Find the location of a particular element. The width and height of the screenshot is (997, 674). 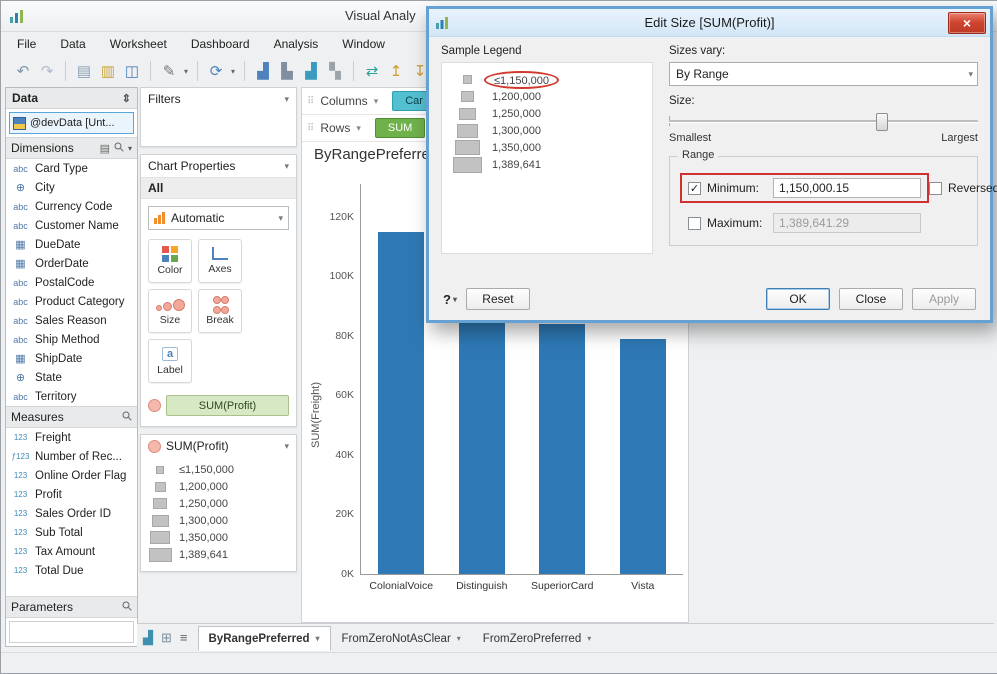

sizes-vary-dropdown: By Range ▾ is located at coordinates (823, 74).